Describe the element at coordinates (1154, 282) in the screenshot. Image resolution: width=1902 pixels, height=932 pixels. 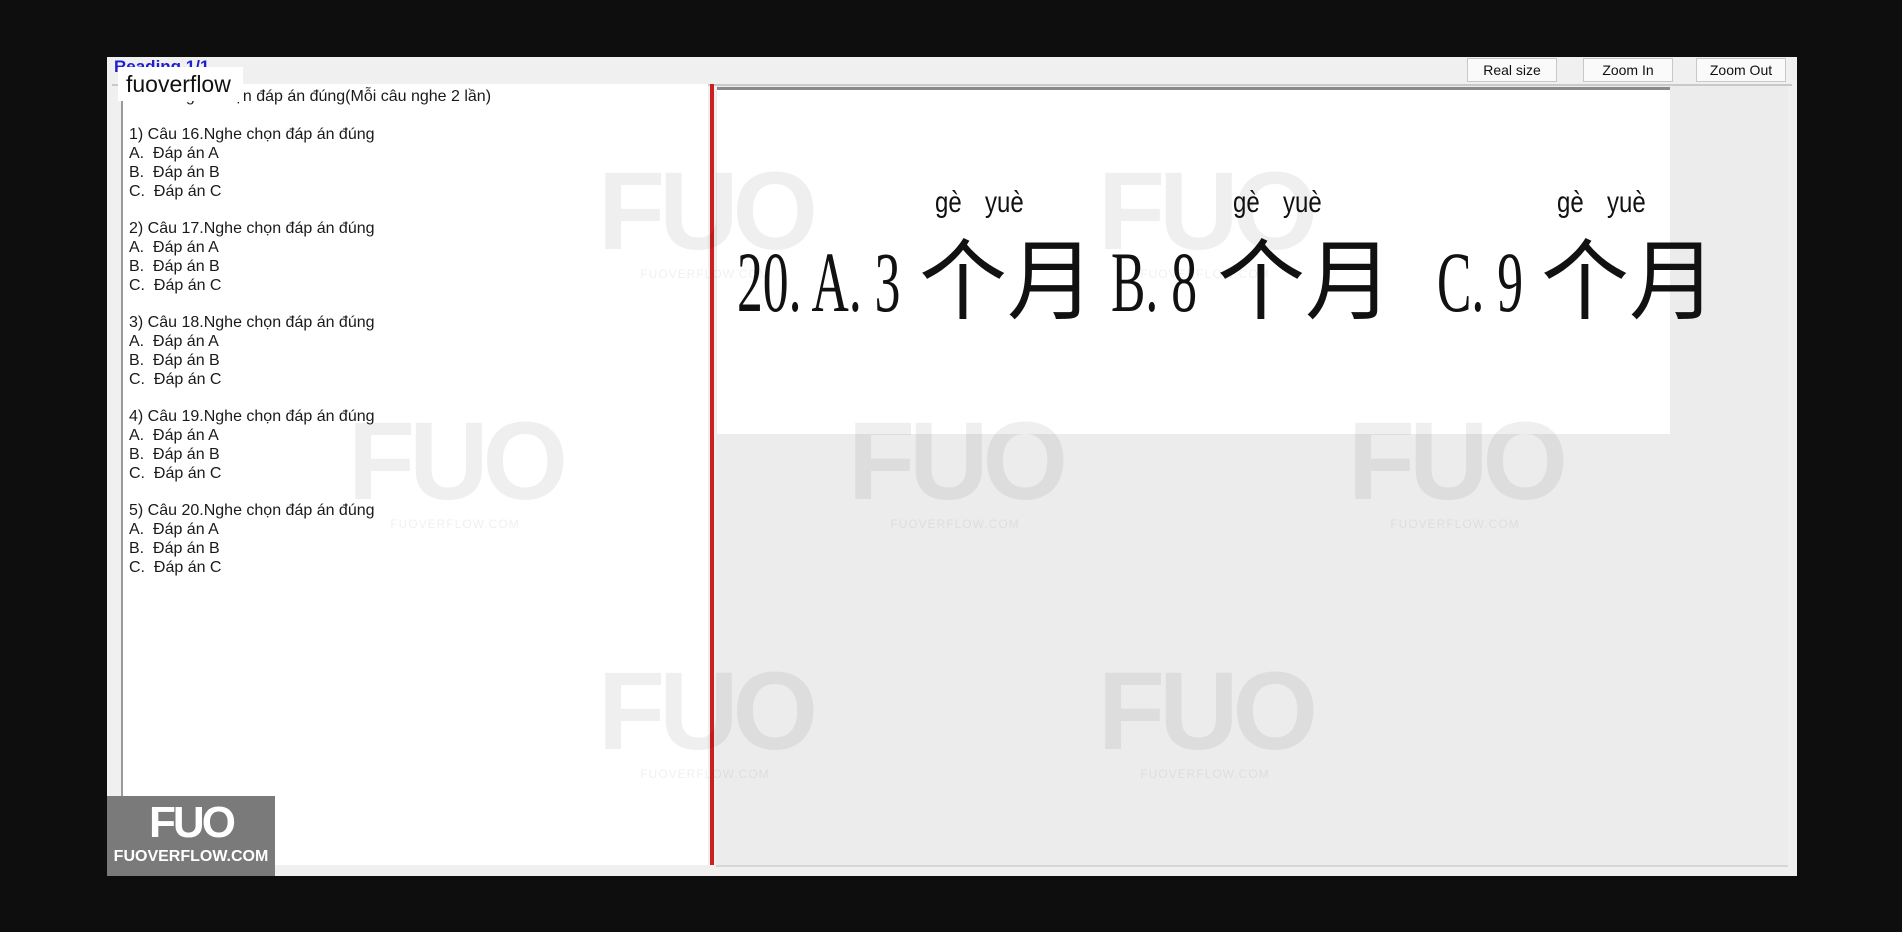
I see `option-label: B. 8` at that location.